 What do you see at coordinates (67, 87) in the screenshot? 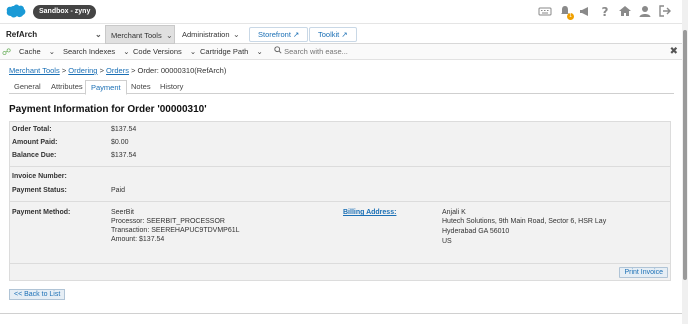
I see `tab-attributes: Attributes` at bounding box center [67, 87].